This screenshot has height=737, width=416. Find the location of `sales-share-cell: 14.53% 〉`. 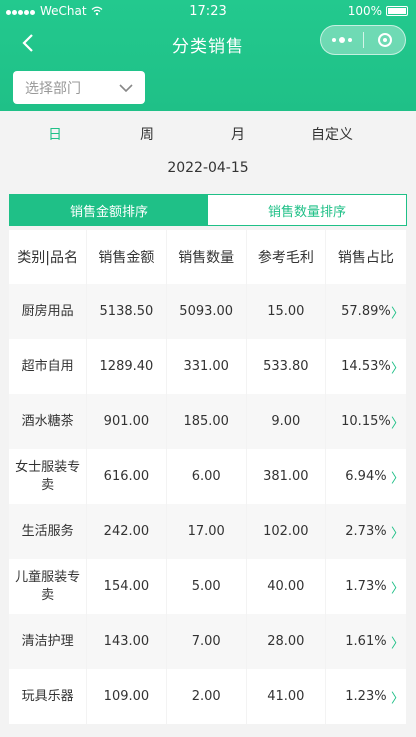

sales-share-cell: 14.53% 〉 is located at coordinates (366, 366).